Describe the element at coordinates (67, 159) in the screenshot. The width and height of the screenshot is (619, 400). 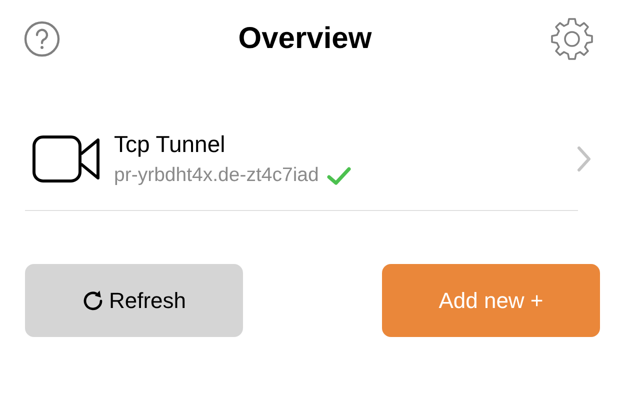
I see `video-camera-icon` at that location.